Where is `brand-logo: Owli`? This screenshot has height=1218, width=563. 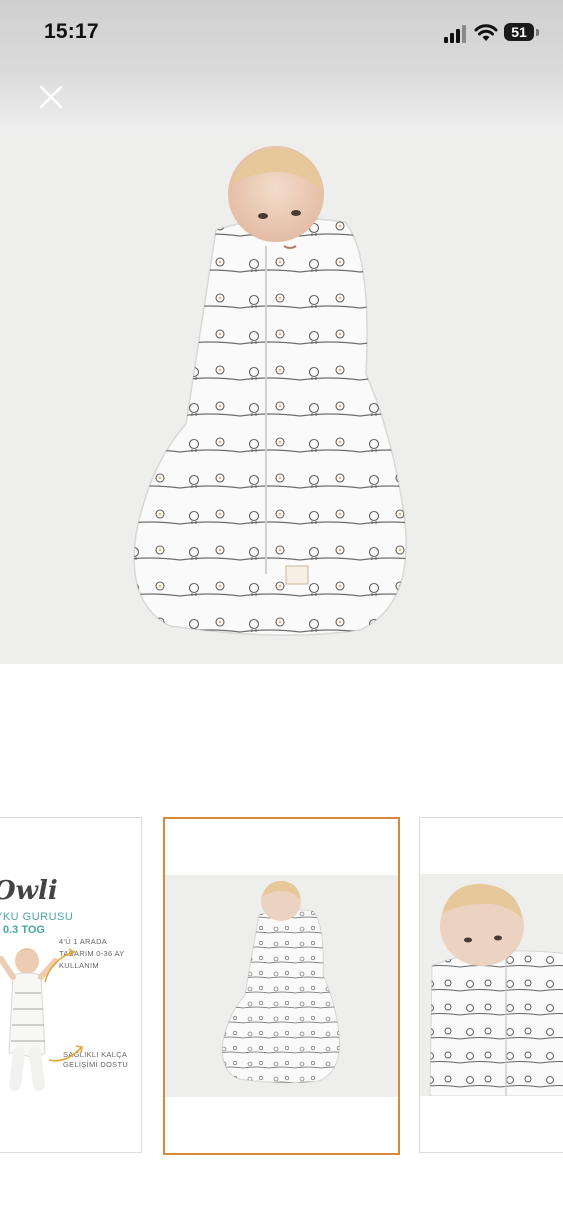 brand-logo: Owli is located at coordinates (29, 891).